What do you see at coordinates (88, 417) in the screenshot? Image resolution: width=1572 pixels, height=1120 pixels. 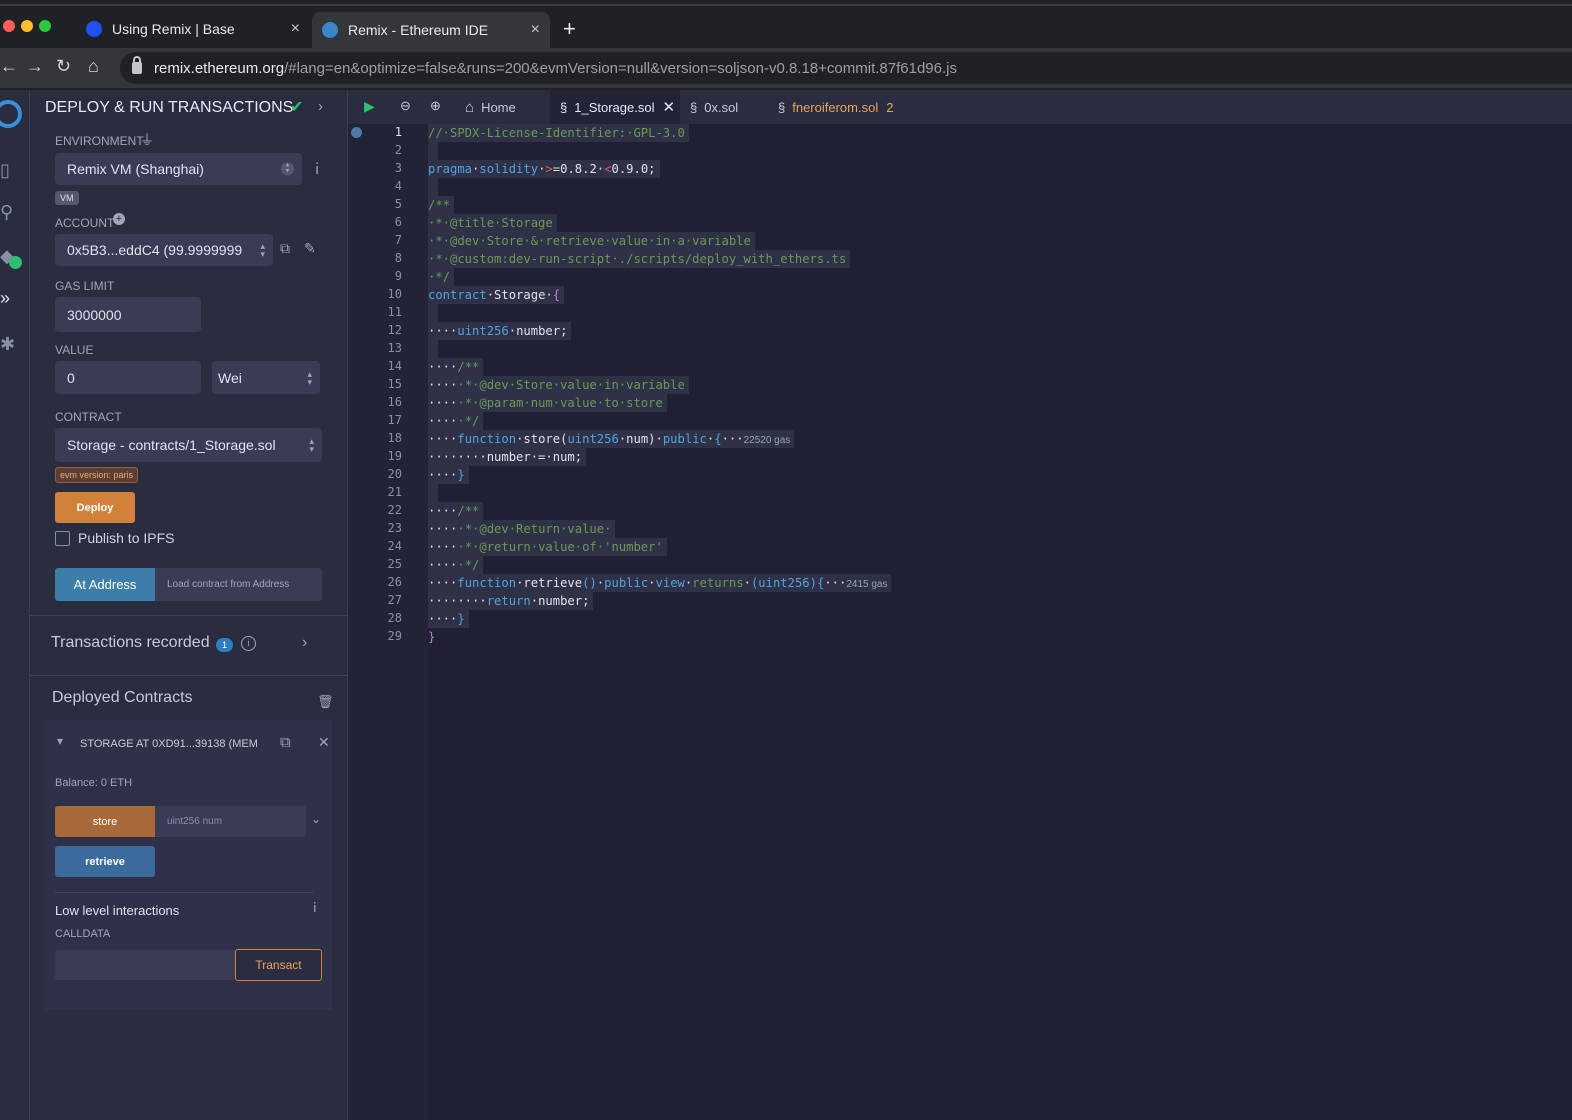 I see `contract-label: CONTRACT` at bounding box center [88, 417].